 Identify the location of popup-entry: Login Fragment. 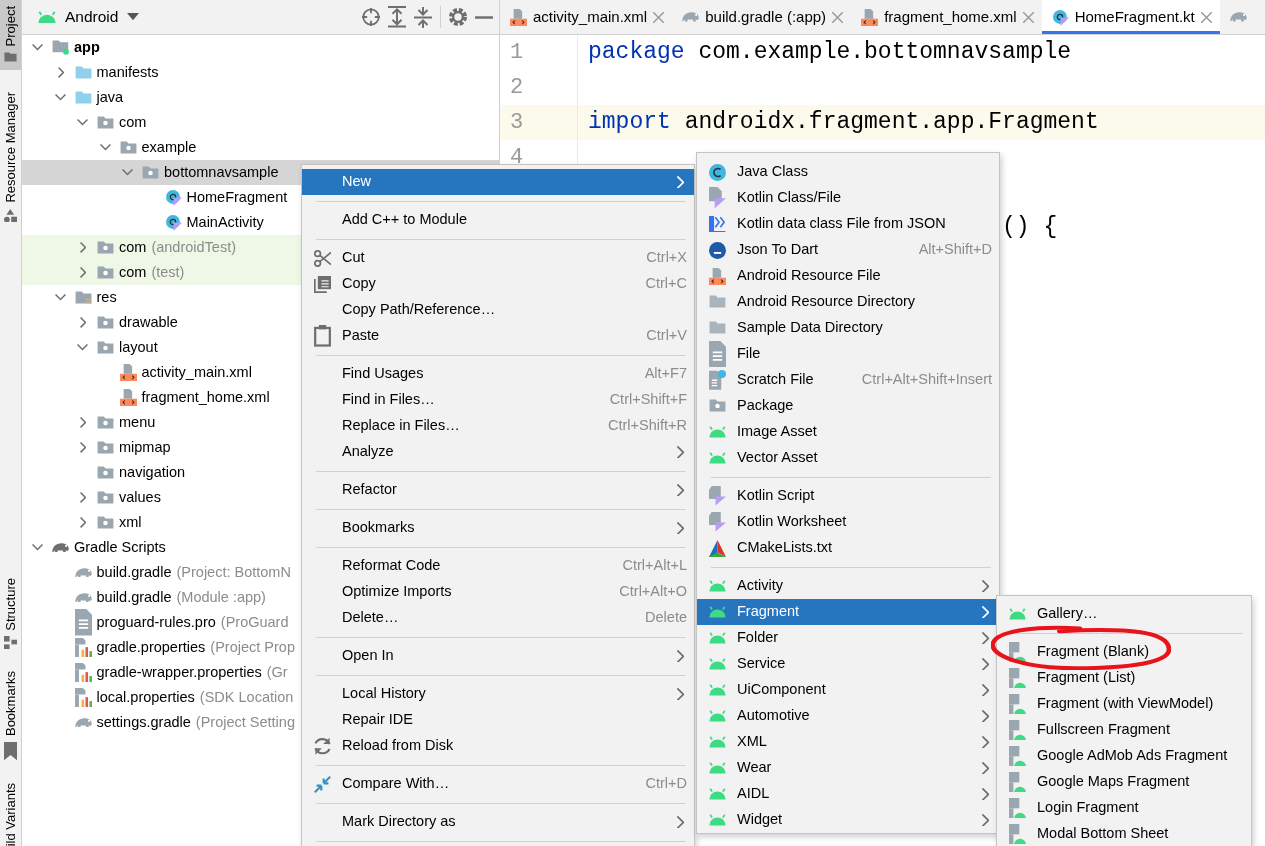
(1124, 808).